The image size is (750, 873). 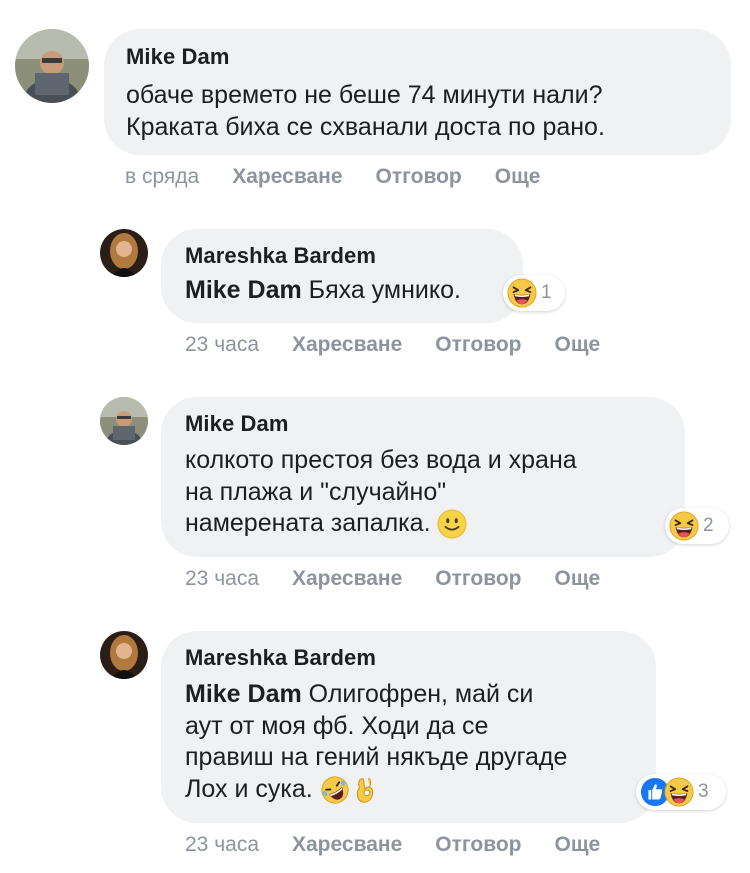 I want to click on reaction-summary: 1, so click(x=534, y=293).